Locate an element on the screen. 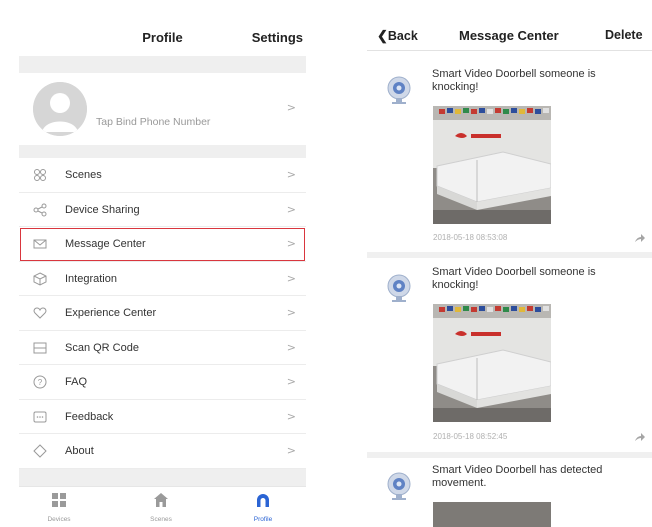  avatar is located at coordinates (60, 109).